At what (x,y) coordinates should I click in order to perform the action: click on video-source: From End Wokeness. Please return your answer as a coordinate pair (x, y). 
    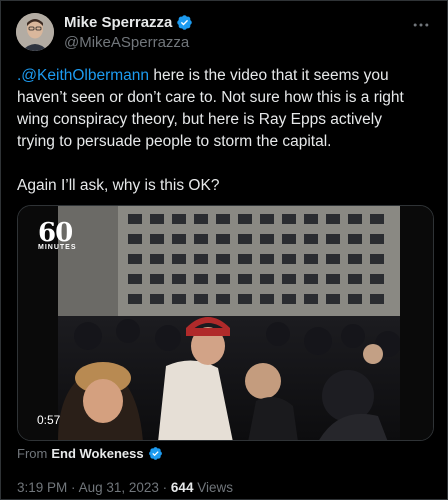
    Looking at the image, I should click on (90, 453).